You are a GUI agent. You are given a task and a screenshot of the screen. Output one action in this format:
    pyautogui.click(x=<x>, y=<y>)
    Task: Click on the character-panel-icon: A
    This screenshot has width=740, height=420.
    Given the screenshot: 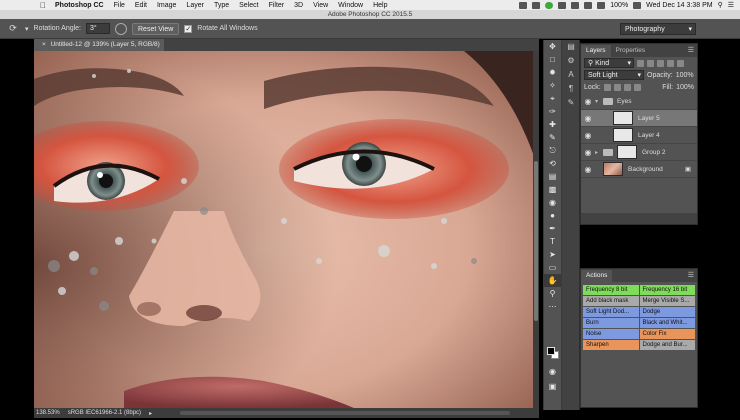 What is the action you would take?
    pyautogui.click(x=571, y=75)
    